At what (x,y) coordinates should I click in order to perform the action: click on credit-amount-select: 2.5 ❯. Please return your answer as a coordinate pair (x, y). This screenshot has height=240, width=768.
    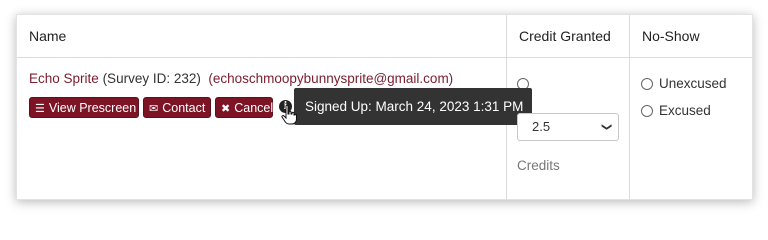
    Looking at the image, I should click on (568, 127).